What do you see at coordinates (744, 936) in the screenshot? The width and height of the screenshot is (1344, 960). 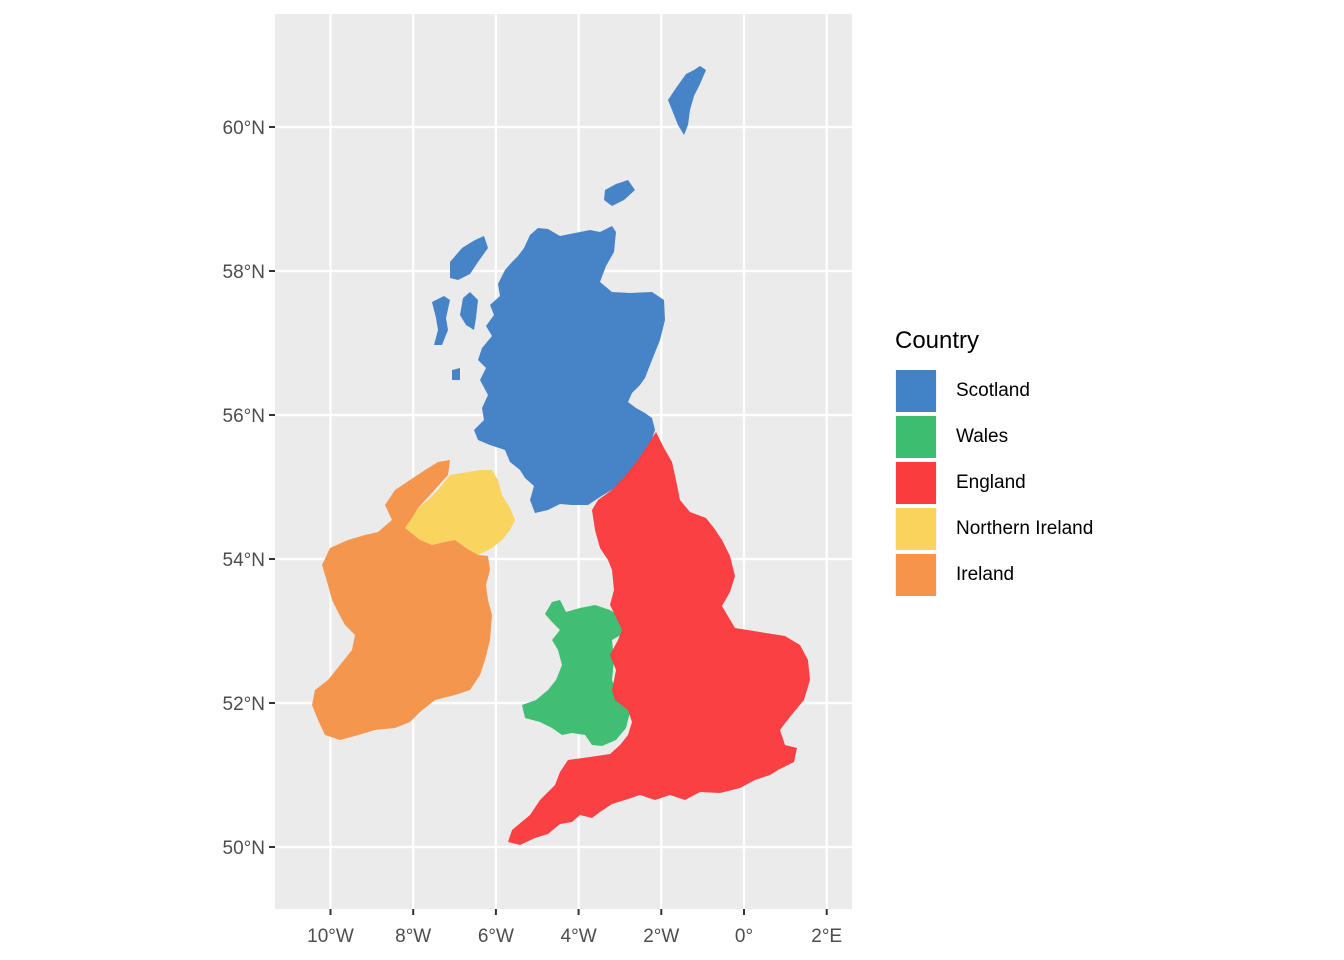 I see `x-tick-label: 0°` at bounding box center [744, 936].